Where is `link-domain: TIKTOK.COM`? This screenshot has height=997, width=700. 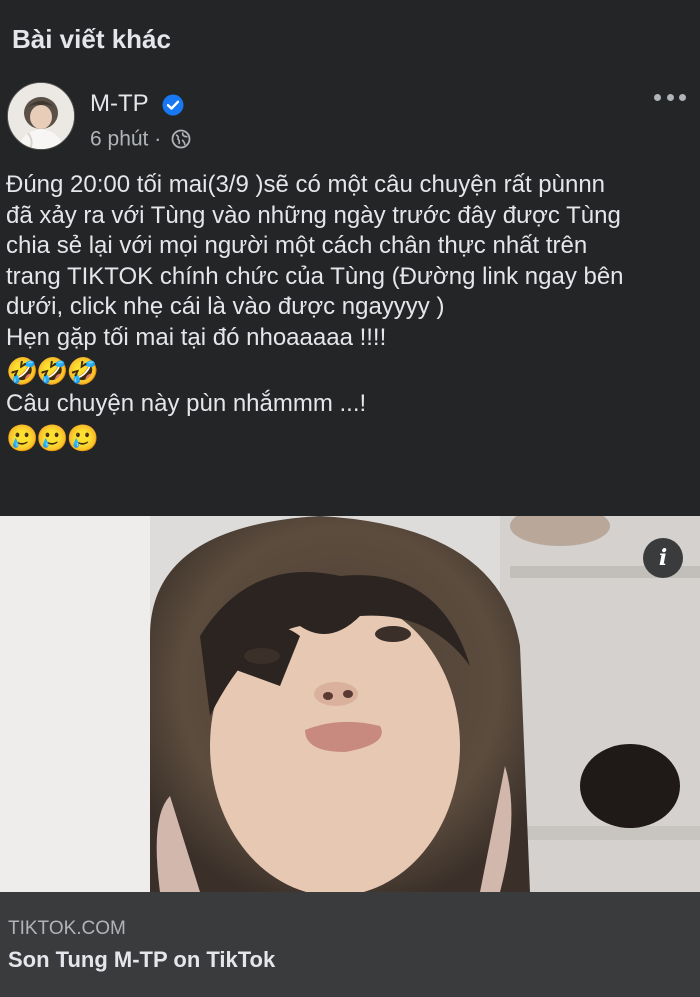
link-domain: TIKTOK.COM is located at coordinates (67, 928).